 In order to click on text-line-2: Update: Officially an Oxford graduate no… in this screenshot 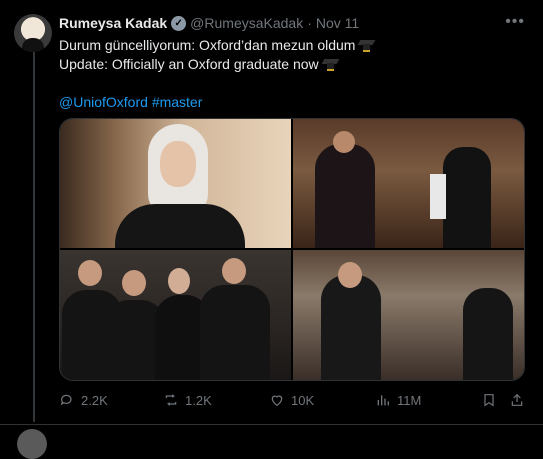, I will do `click(189, 64)`.